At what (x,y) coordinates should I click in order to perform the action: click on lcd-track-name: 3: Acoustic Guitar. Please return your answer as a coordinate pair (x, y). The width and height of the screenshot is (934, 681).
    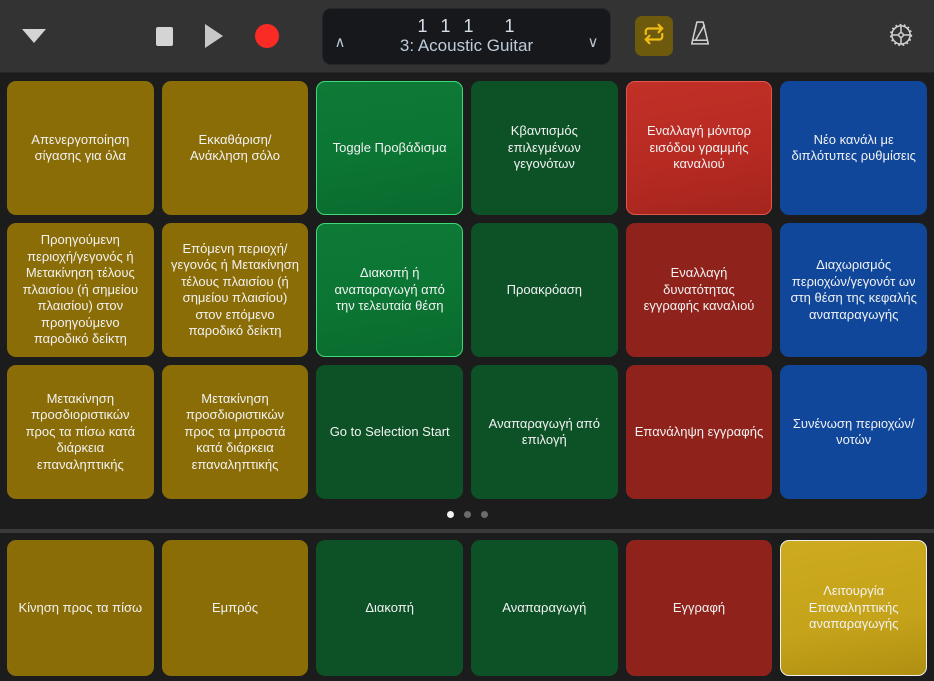
    Looking at the image, I should click on (466, 46).